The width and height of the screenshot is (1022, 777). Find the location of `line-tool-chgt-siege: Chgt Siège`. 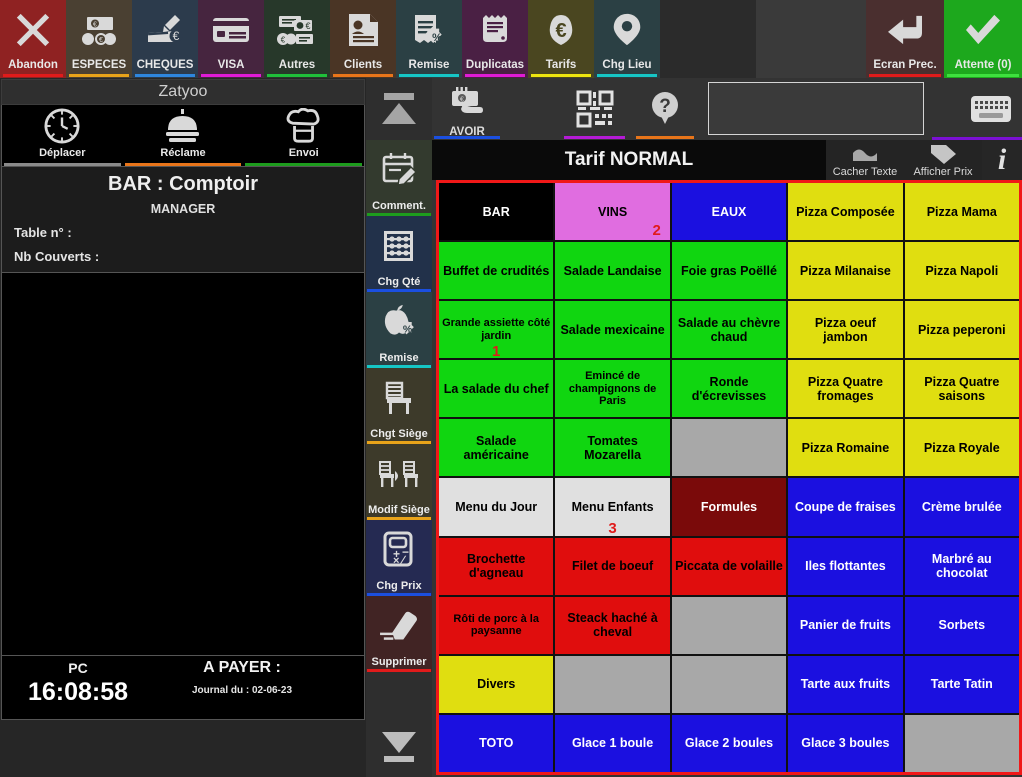

line-tool-chgt-siege: Chgt Siège is located at coordinates (399, 406).